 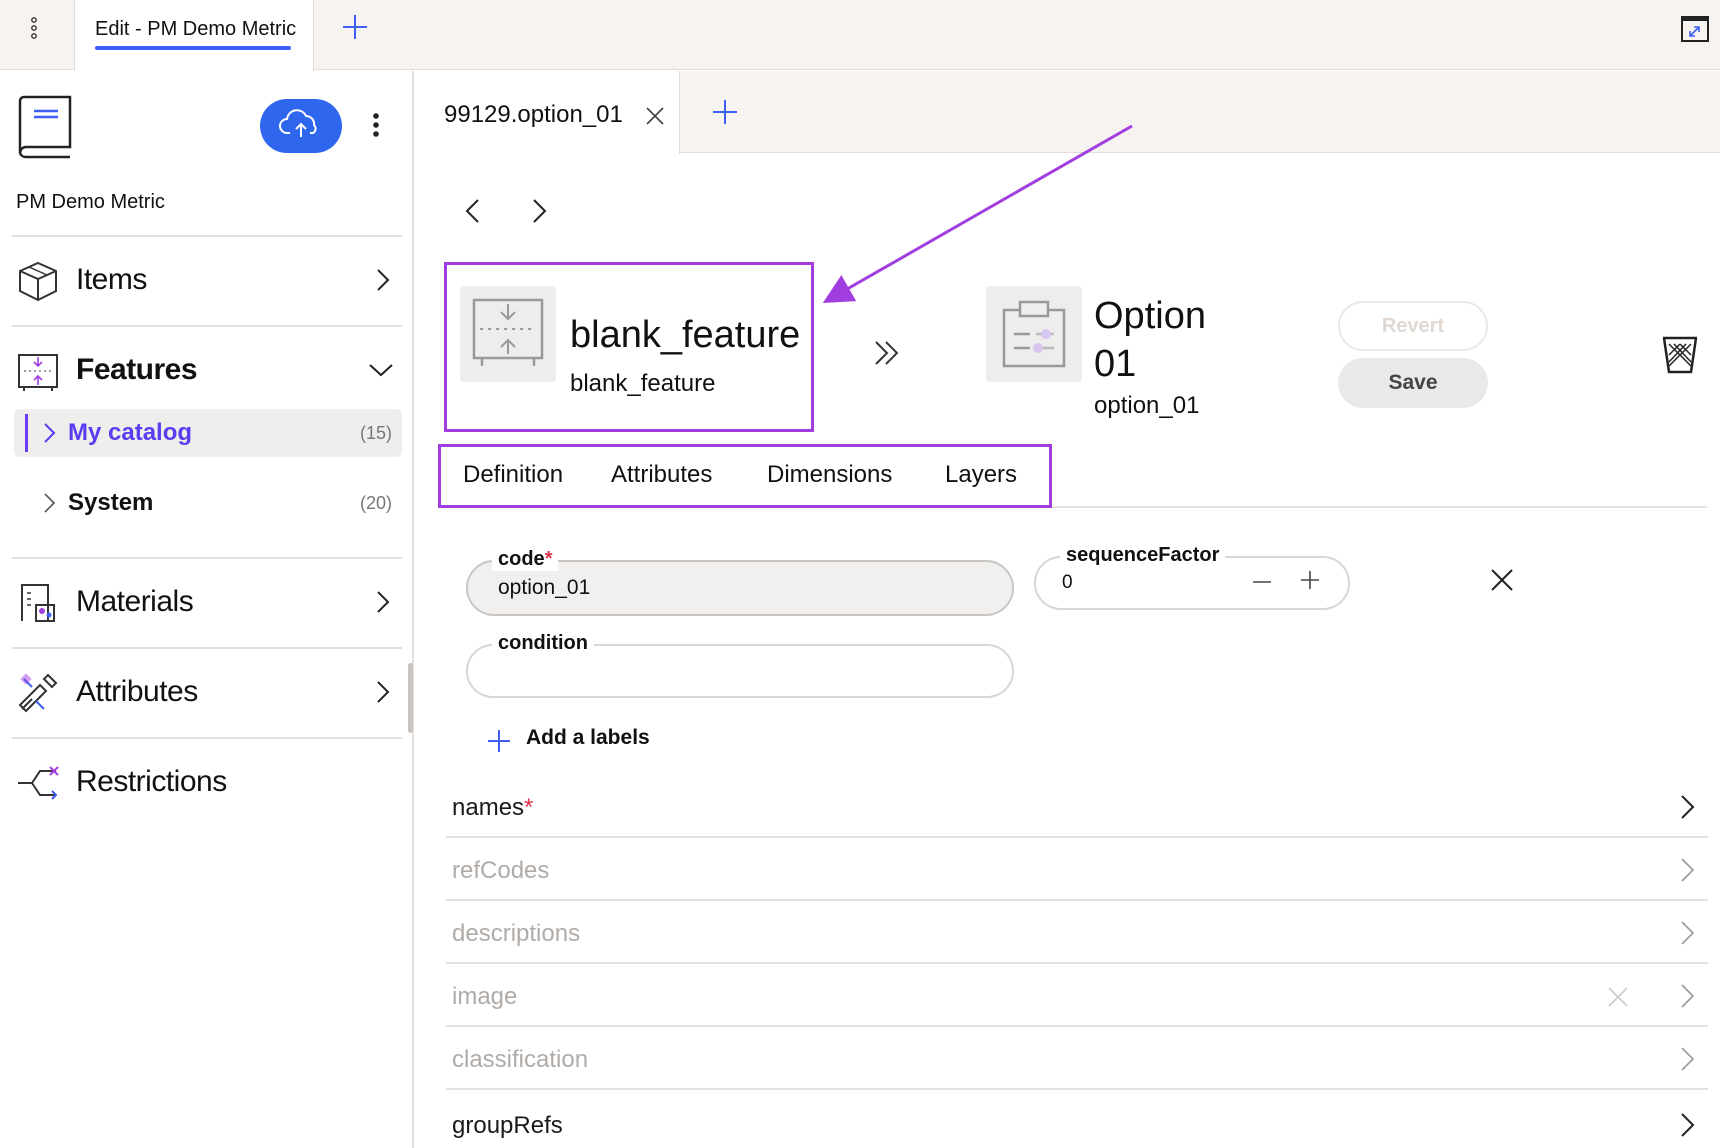 I want to click on double-chevron-right-icon, so click(x=887, y=353).